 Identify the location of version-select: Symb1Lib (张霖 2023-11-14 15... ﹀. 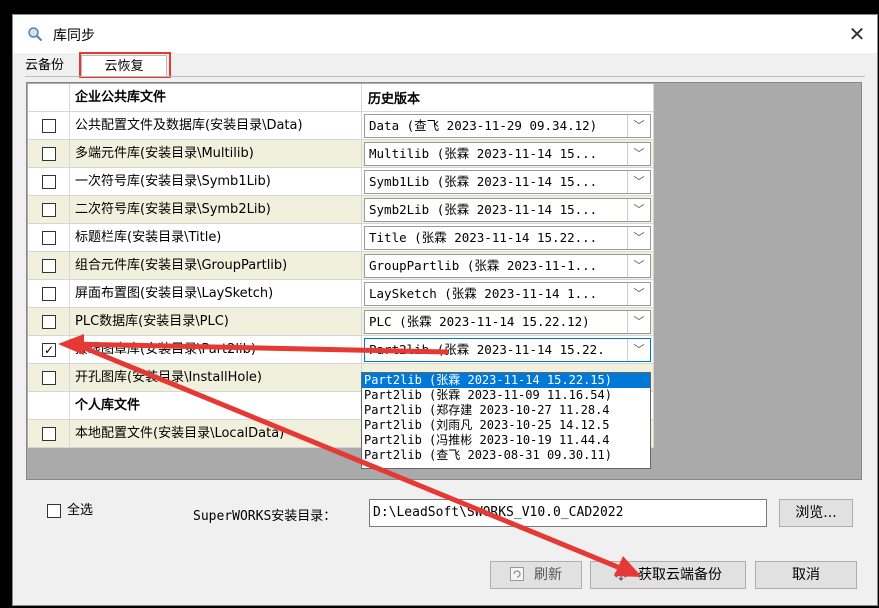
(507, 182).